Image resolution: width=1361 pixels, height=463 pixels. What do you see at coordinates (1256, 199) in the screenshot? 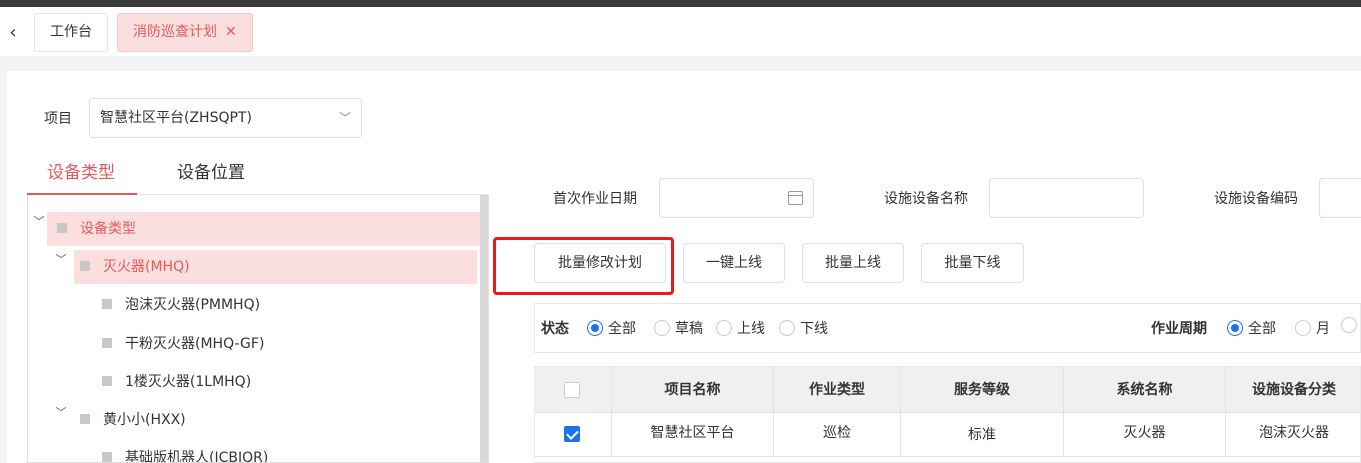
I see `device-code-label: 设施设备编码` at bounding box center [1256, 199].